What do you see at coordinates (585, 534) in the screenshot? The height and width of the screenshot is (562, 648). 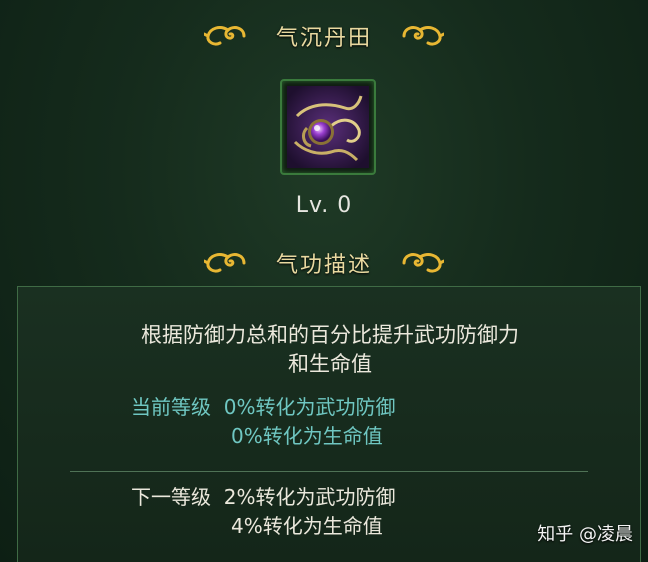 I see `watermark: 知乎 @凌晨` at bounding box center [585, 534].